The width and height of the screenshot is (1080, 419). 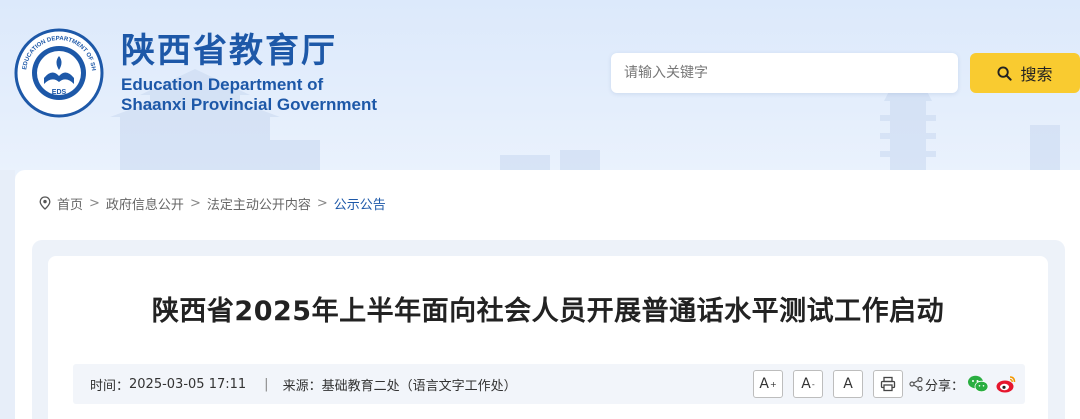 What do you see at coordinates (59, 92) in the screenshot?
I see `svg-text: EDS` at bounding box center [59, 92].